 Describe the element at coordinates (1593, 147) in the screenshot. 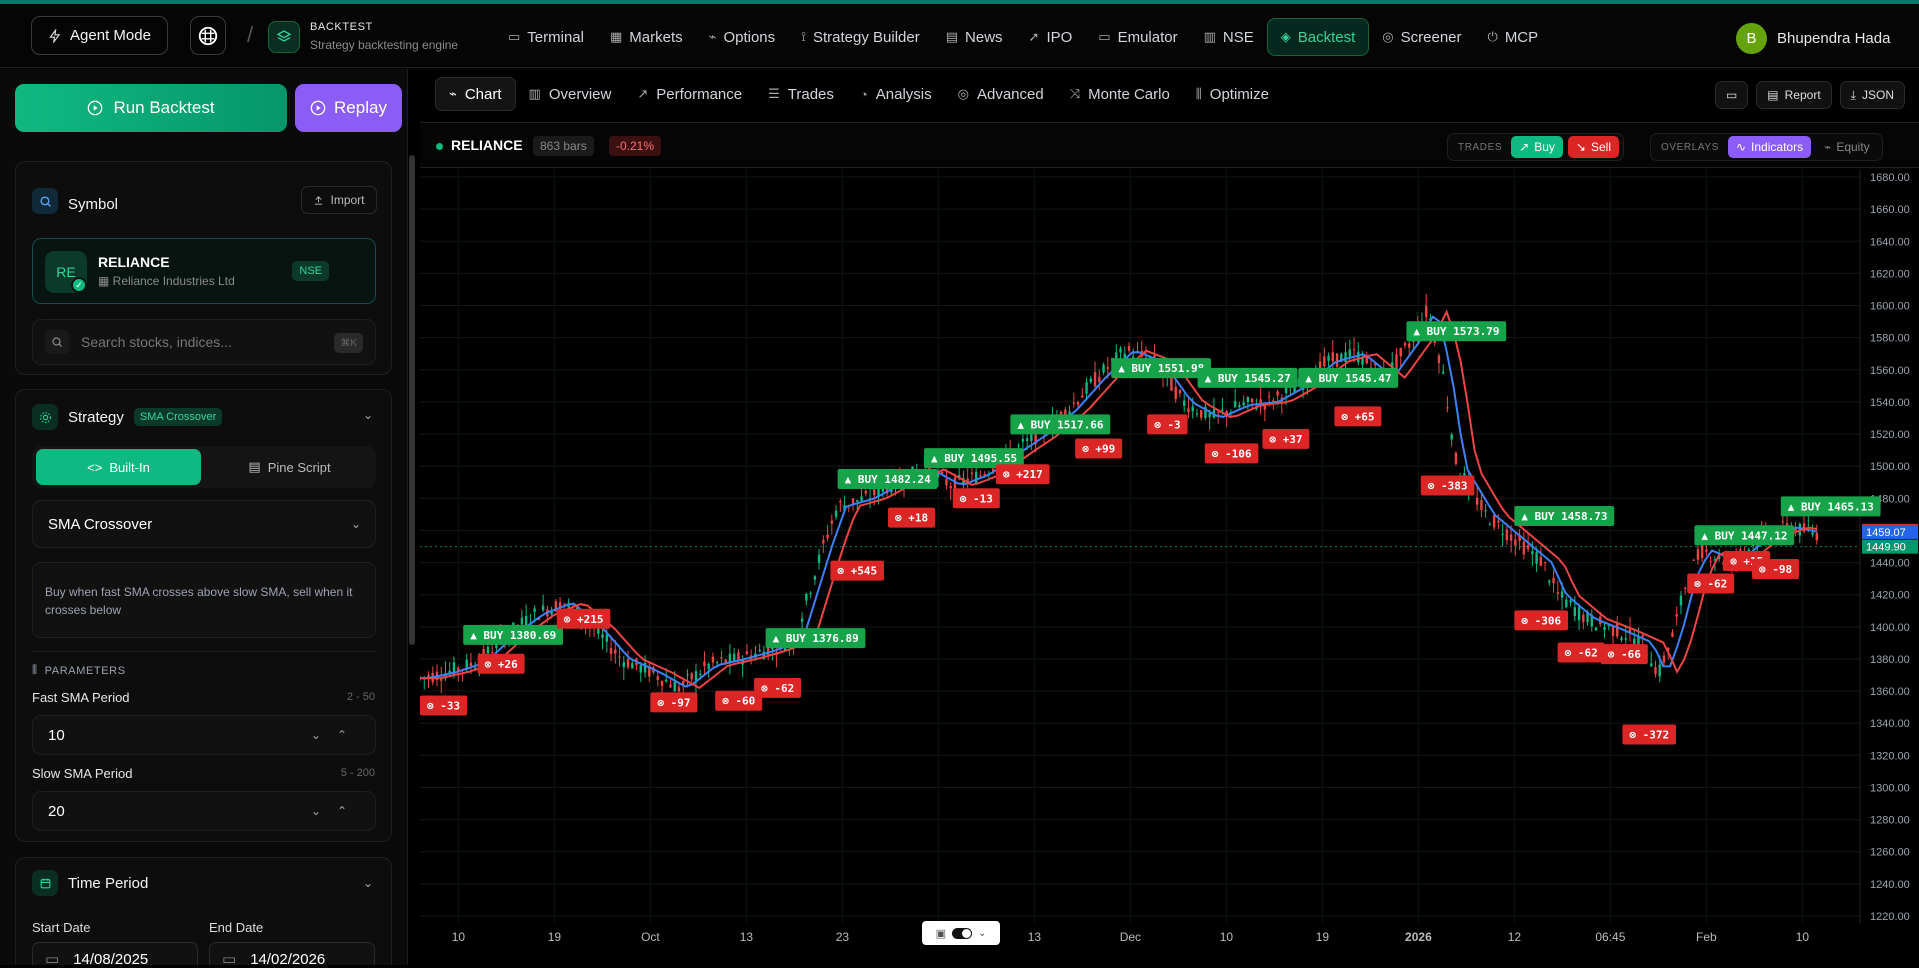

I see `sell-toggle: ↘ Sell` at that location.